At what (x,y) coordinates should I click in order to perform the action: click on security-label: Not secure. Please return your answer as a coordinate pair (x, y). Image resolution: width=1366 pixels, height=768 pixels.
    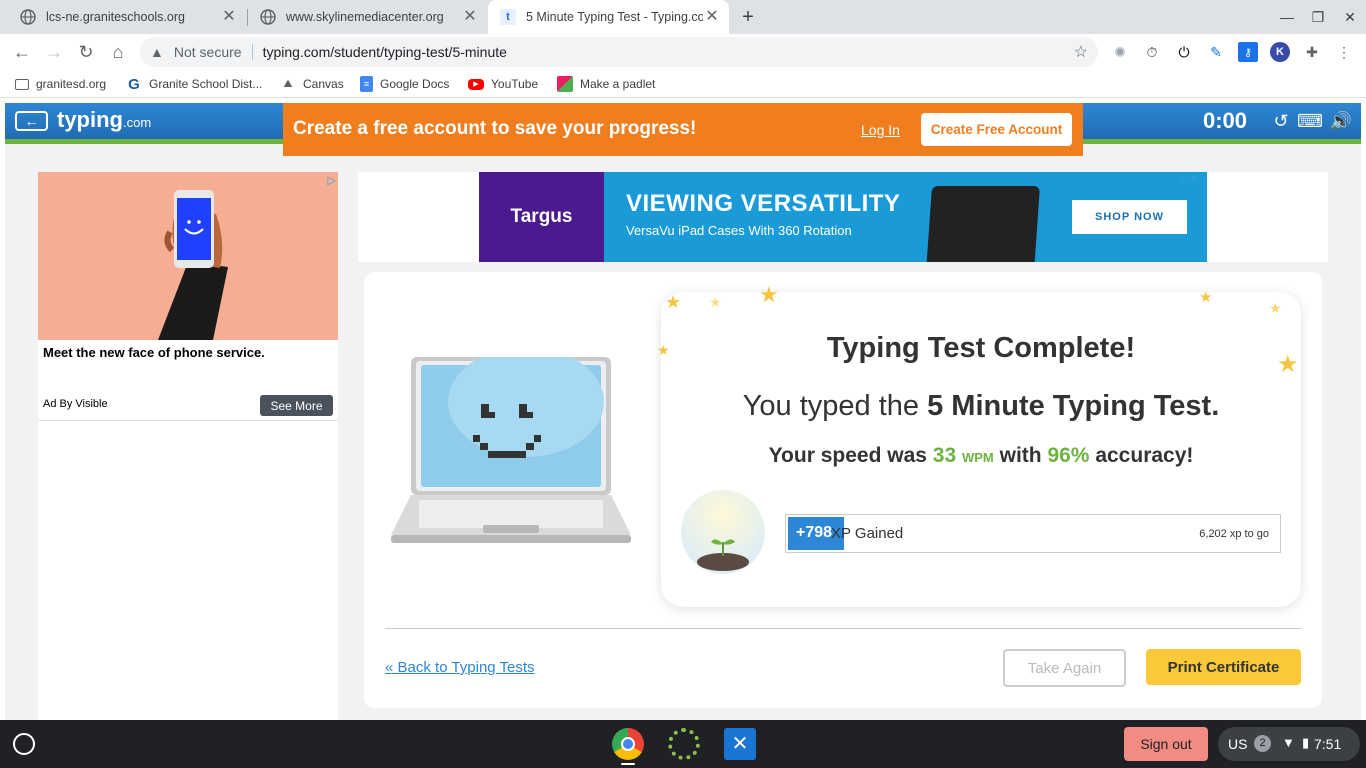
    Looking at the image, I should click on (207, 52).